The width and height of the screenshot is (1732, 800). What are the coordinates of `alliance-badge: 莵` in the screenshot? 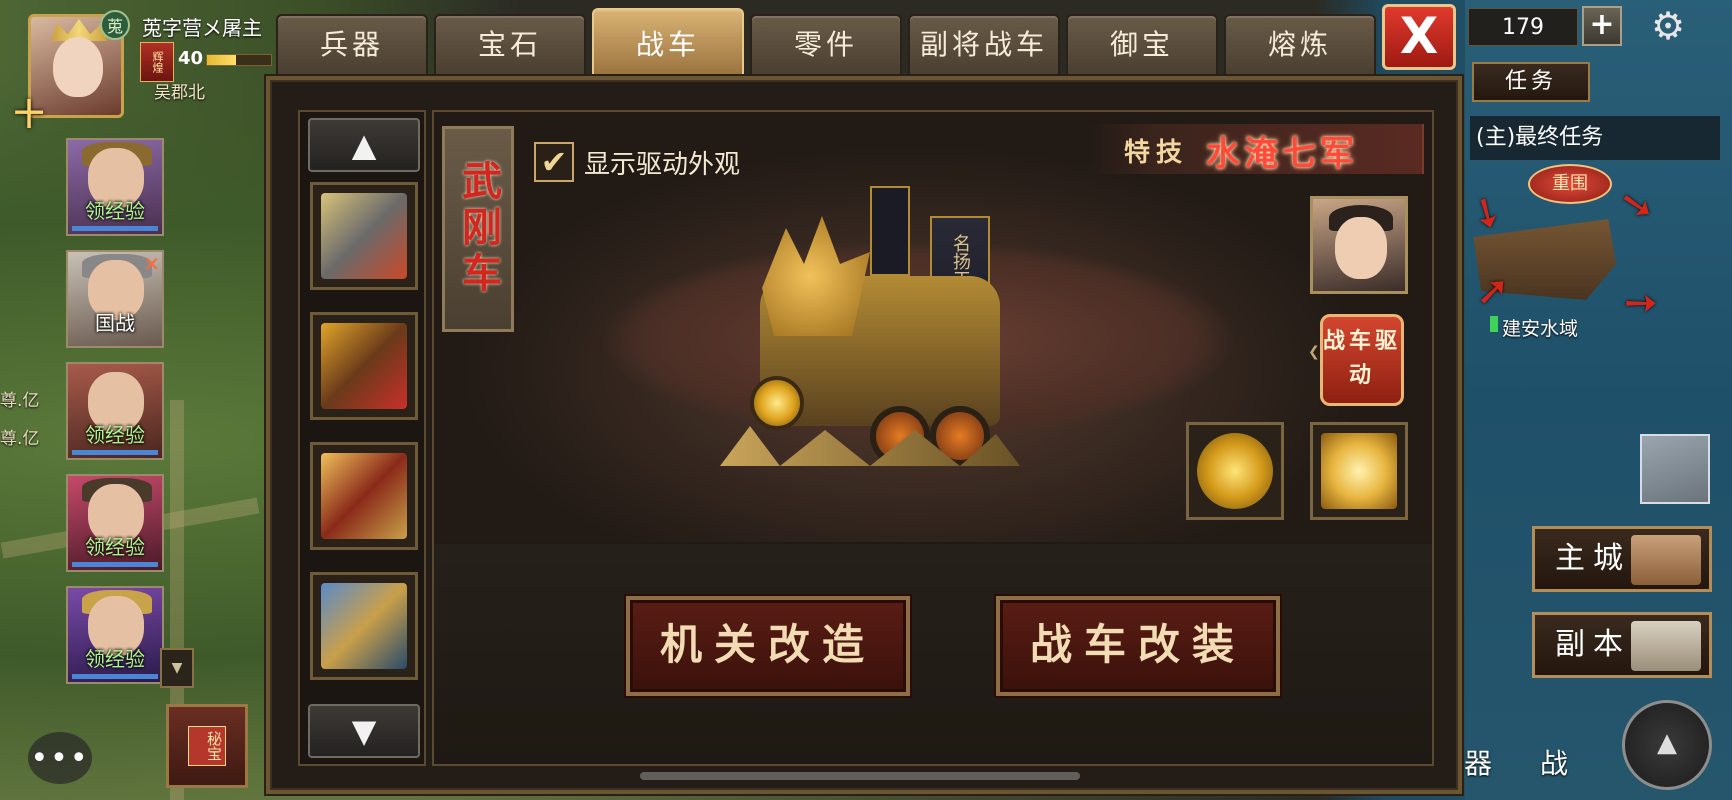 It's located at (115, 25).